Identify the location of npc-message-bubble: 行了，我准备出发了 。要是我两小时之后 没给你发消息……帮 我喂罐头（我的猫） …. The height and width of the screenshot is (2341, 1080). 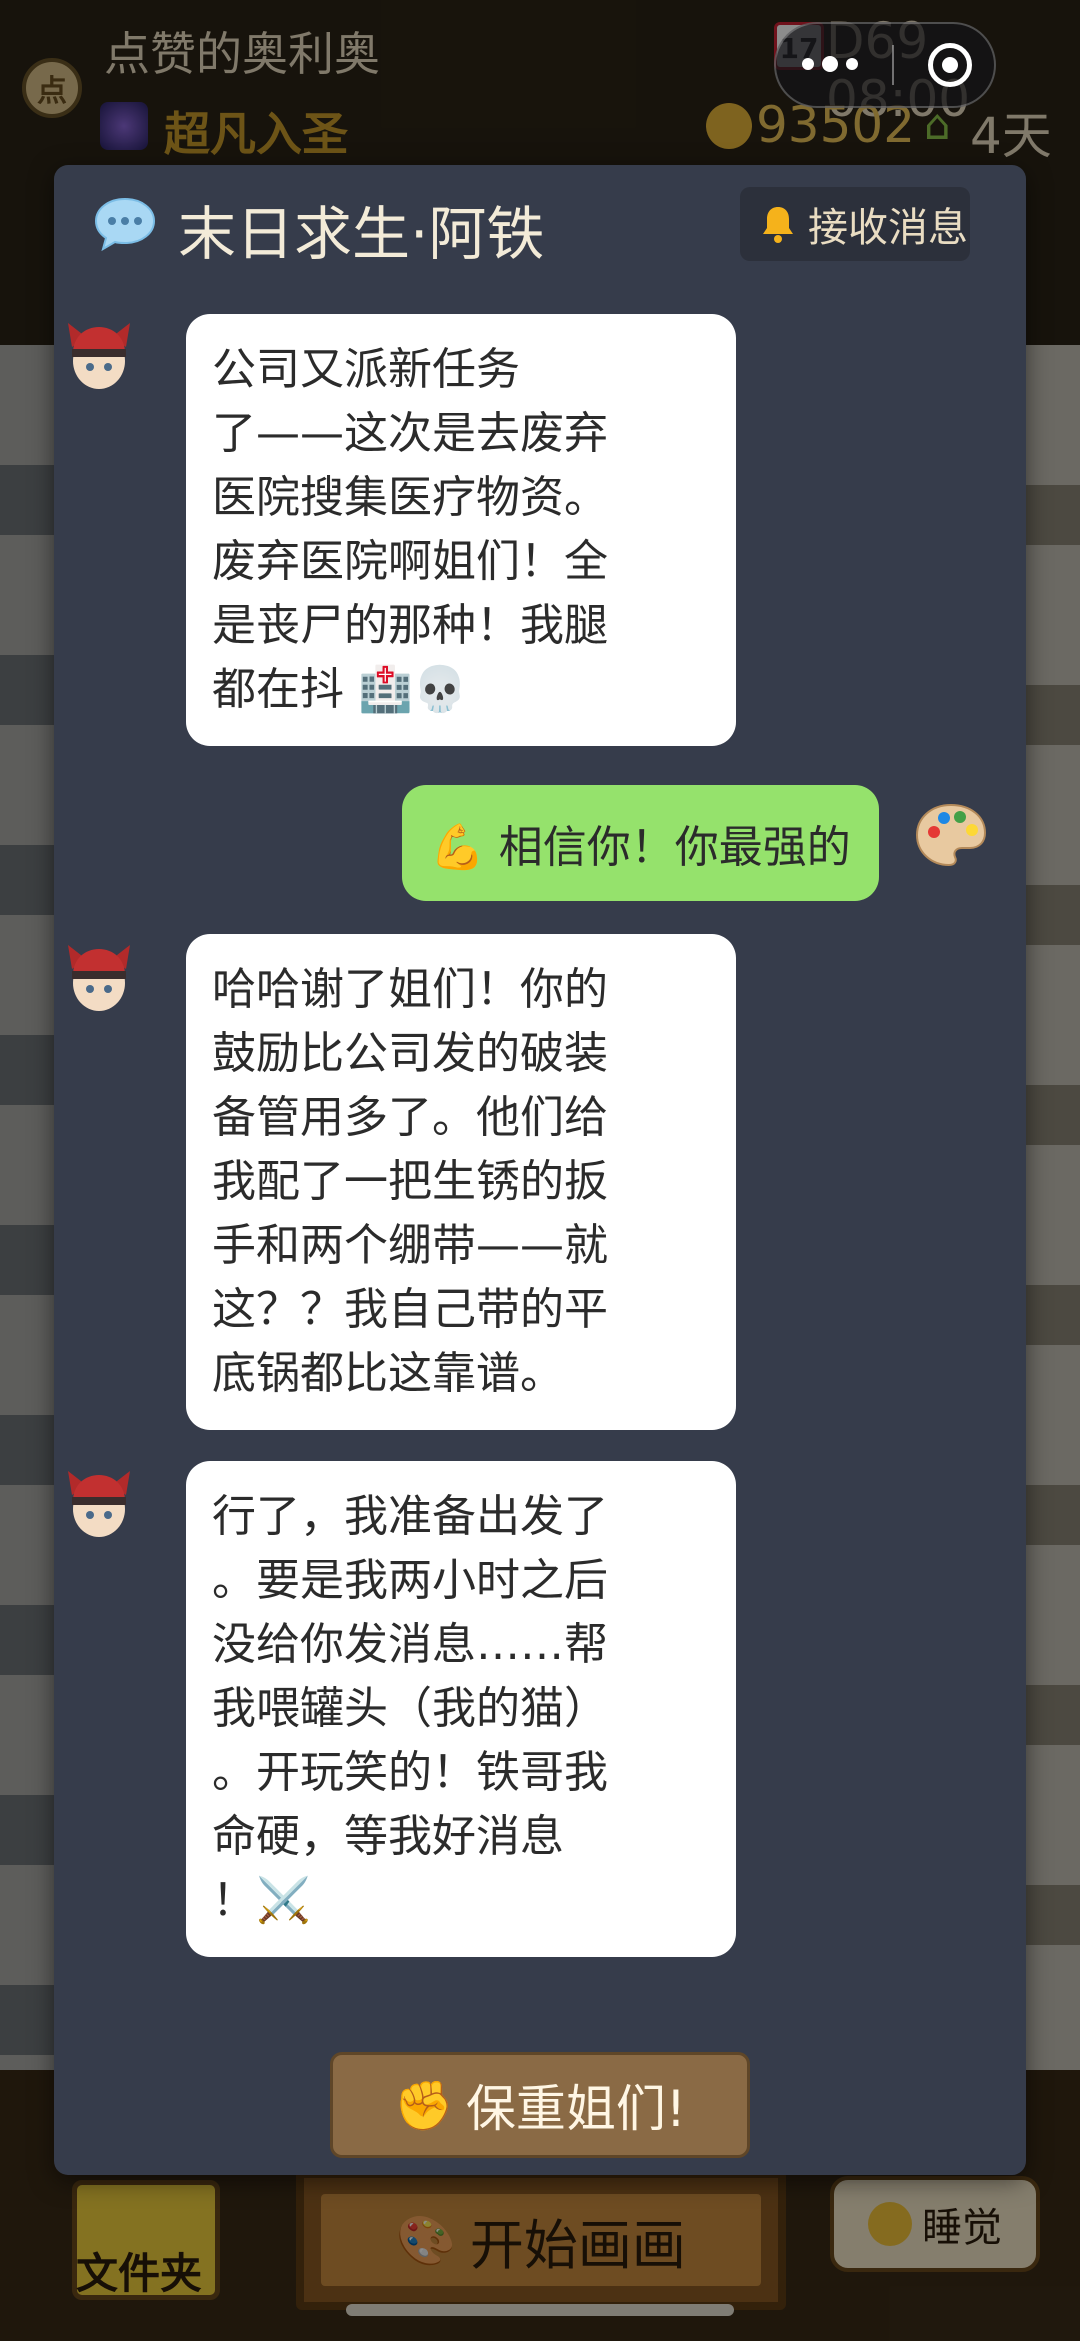
(461, 1709).